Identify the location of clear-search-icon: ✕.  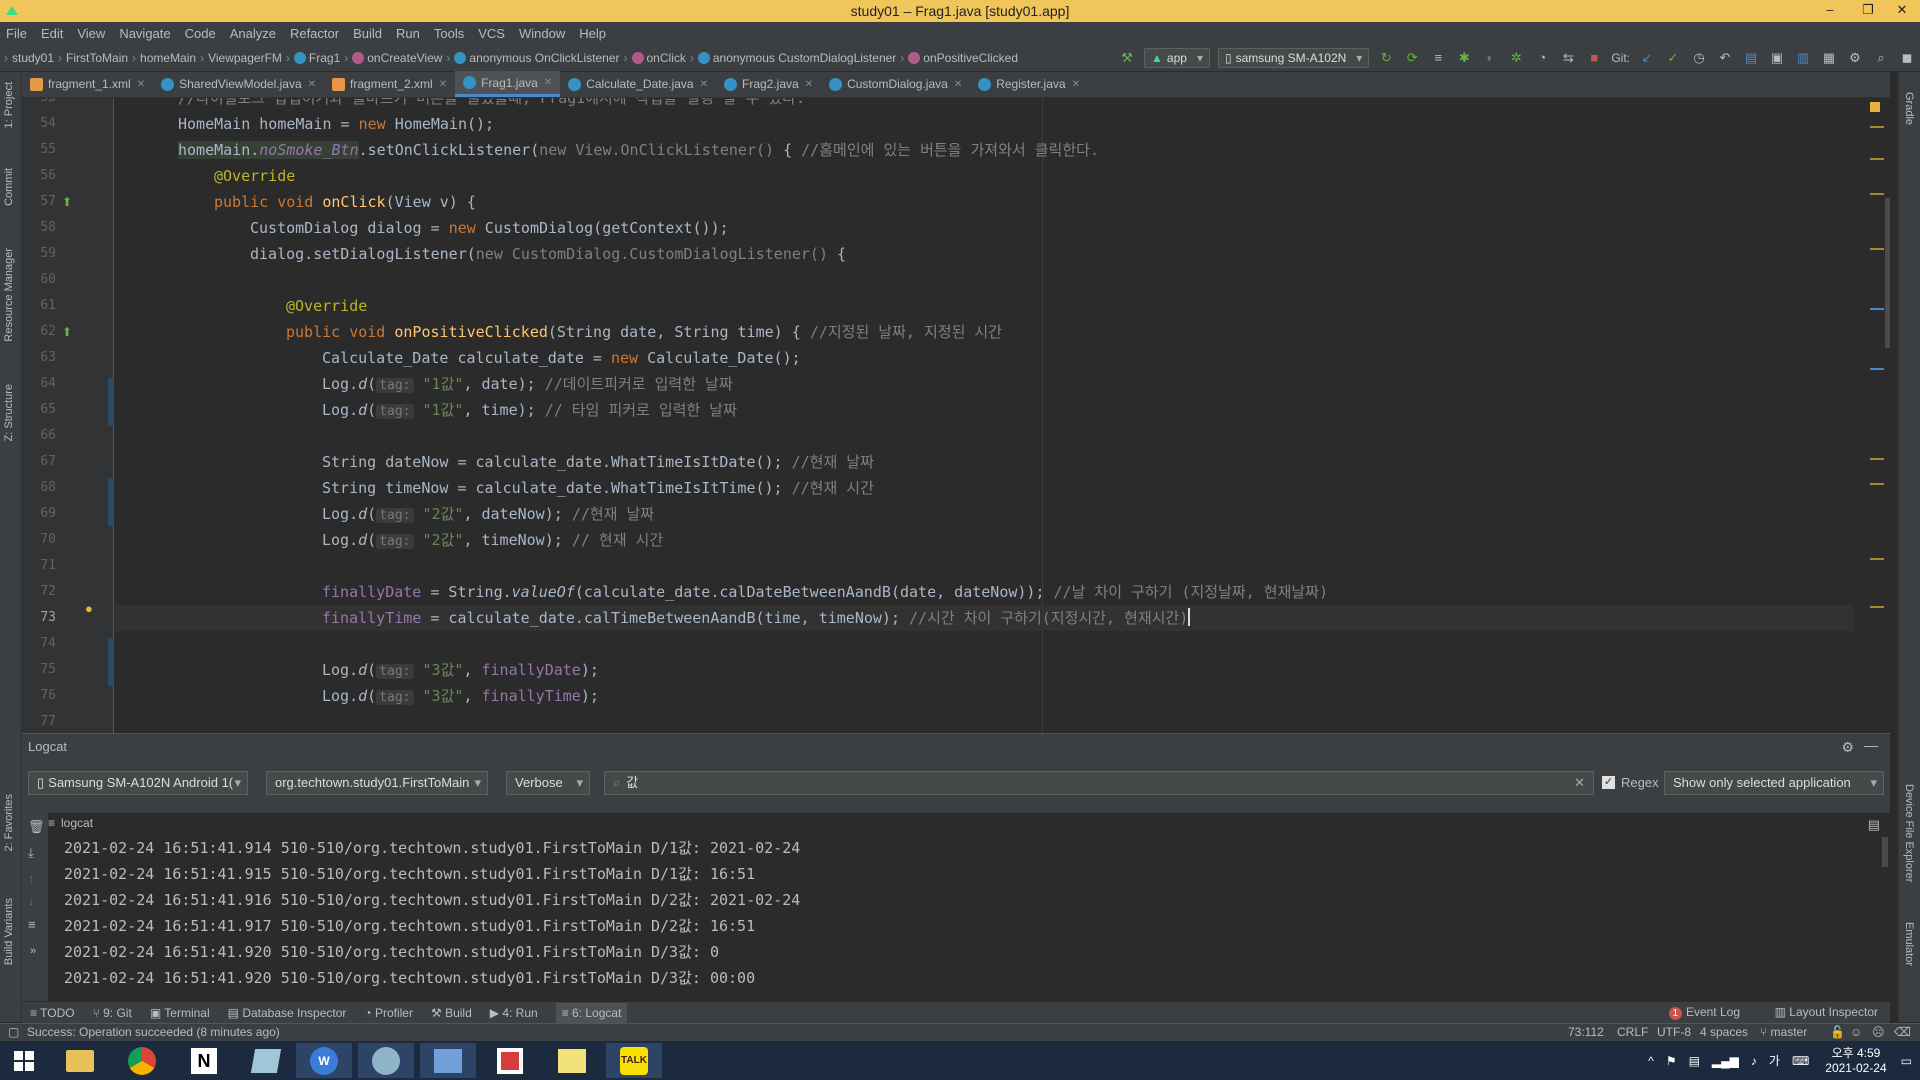
(1579, 783).